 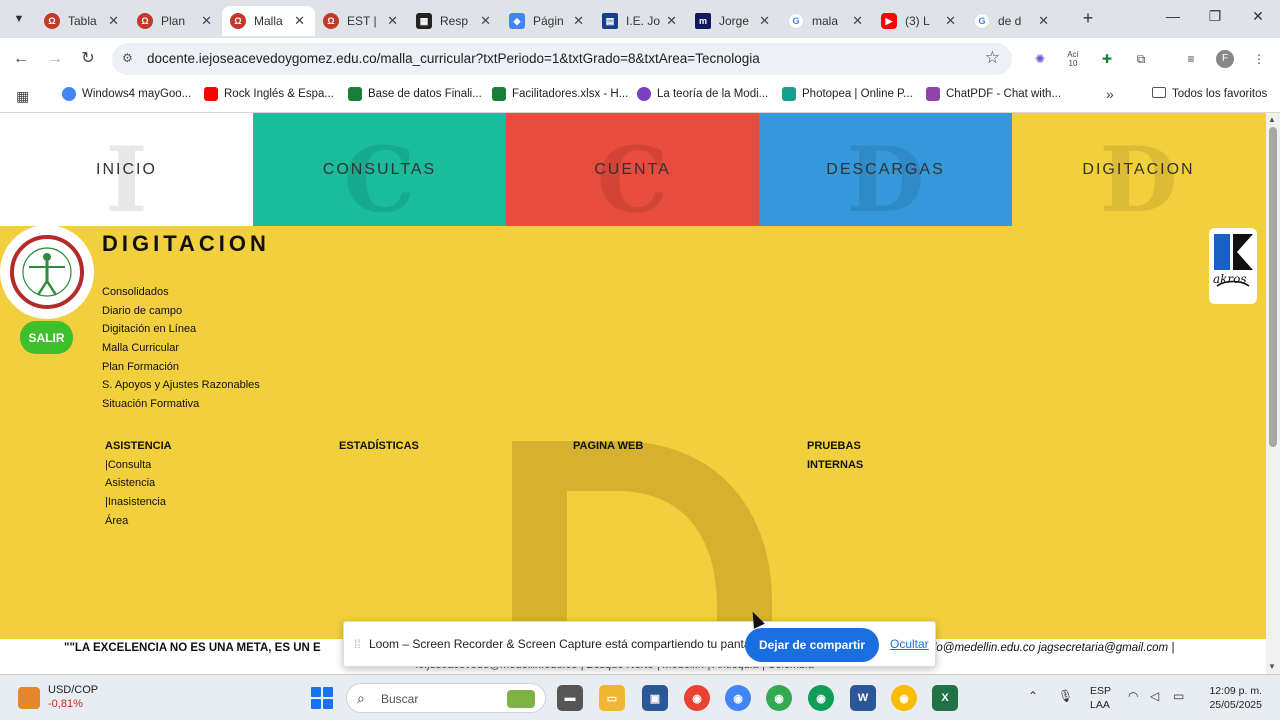 What do you see at coordinates (640, 21) in the screenshot?
I see `tab: ▤ I.E. Jo ✕` at bounding box center [640, 21].